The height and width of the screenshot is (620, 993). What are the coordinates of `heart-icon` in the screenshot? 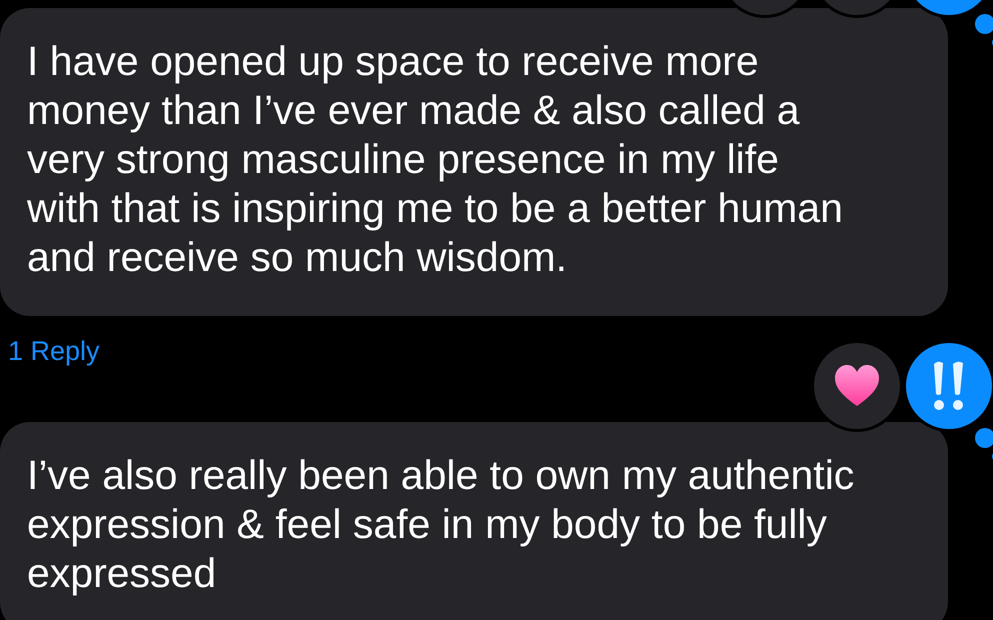 It's located at (857, 386).